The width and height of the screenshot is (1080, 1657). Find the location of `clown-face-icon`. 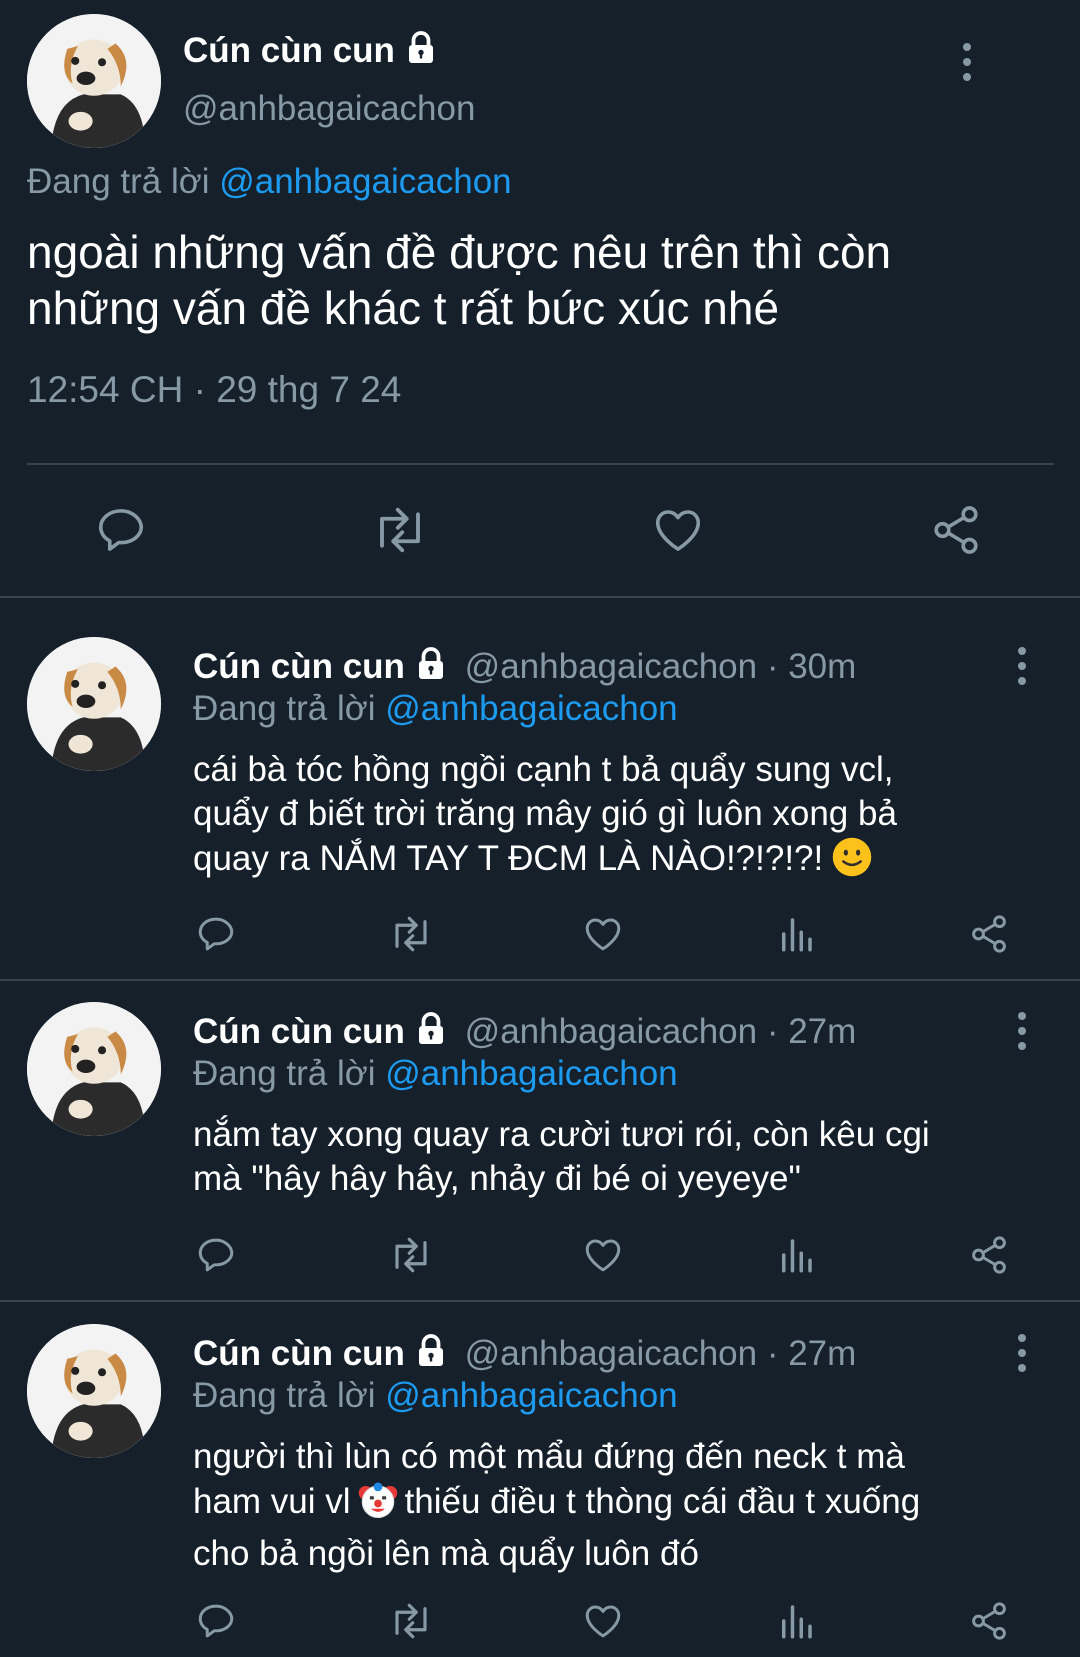

clown-face-icon is located at coordinates (378, 1505).